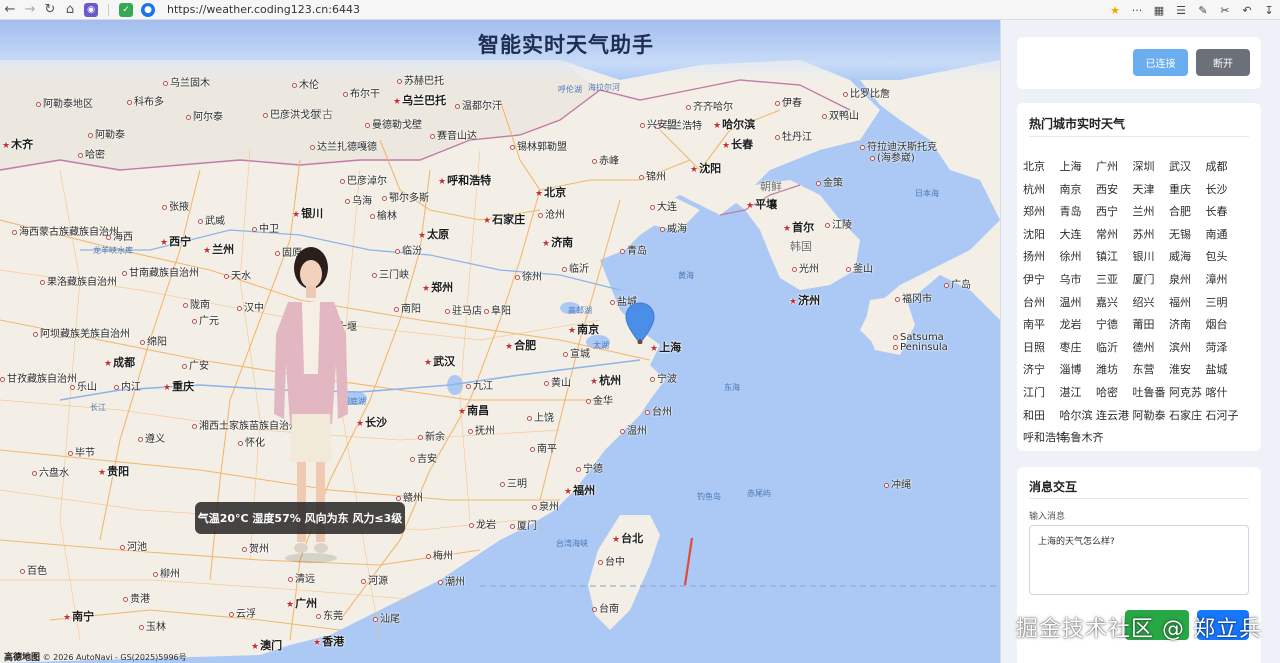 This screenshot has height=663, width=1280. Describe the element at coordinates (1076, 190) in the screenshot. I see `city-link: 南京` at that location.